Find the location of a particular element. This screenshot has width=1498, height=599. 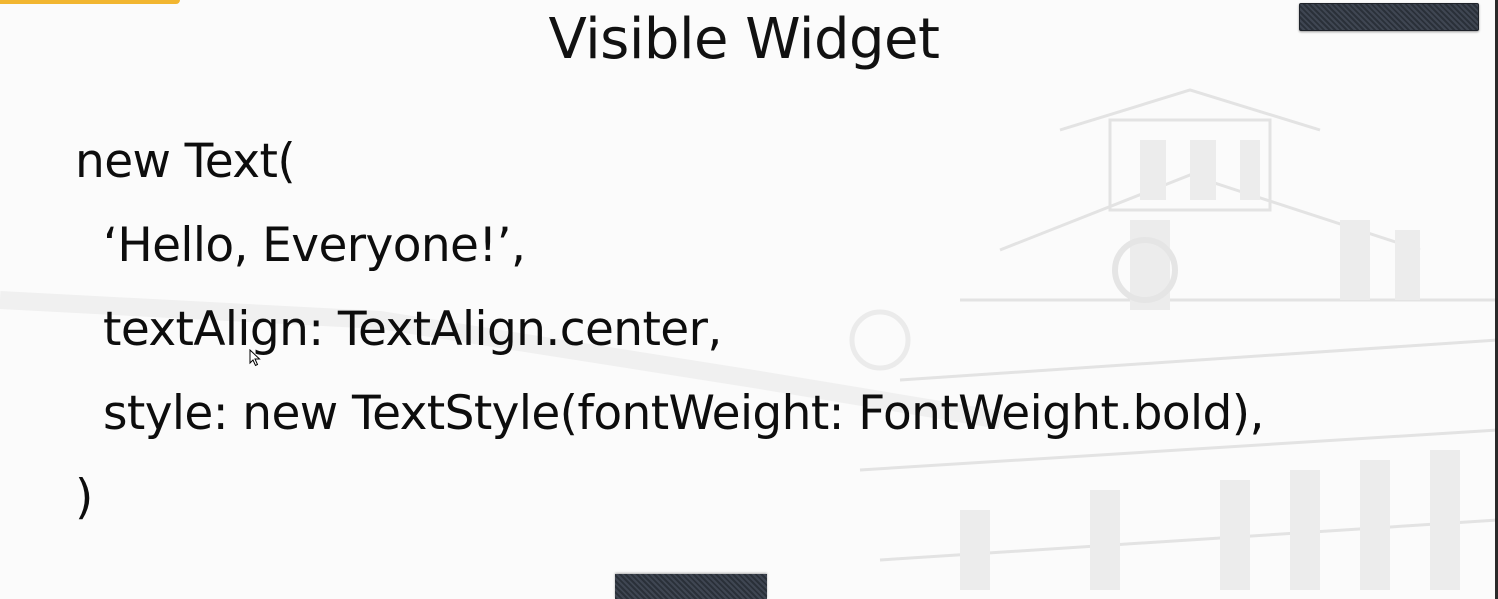

video-control-bar is located at coordinates (1389, 17).